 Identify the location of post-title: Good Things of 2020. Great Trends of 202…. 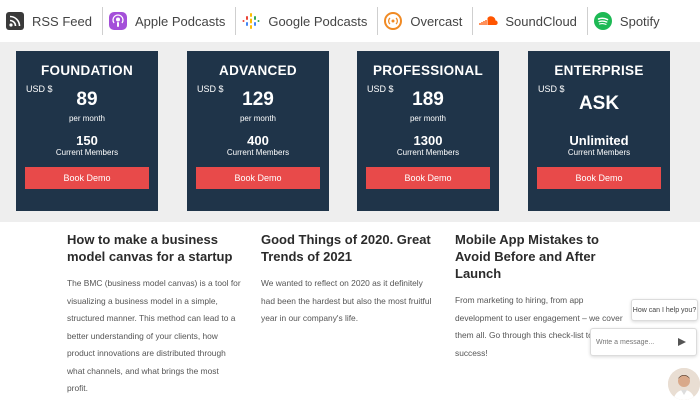
(348, 248).